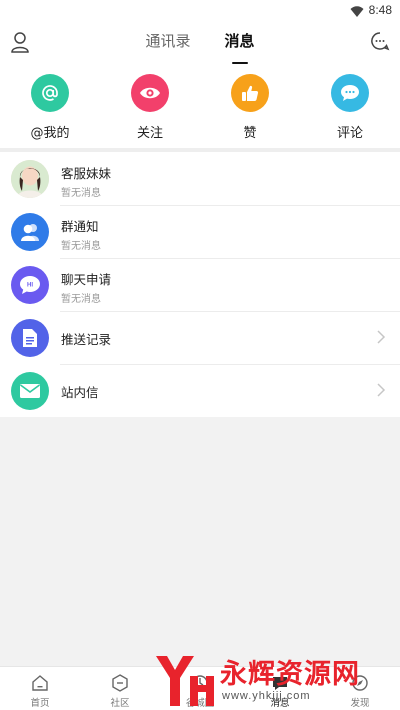 The width and height of the screenshot is (400, 710). Describe the element at coordinates (86, 339) in the screenshot. I see `list-item-title: 推送记录` at that location.